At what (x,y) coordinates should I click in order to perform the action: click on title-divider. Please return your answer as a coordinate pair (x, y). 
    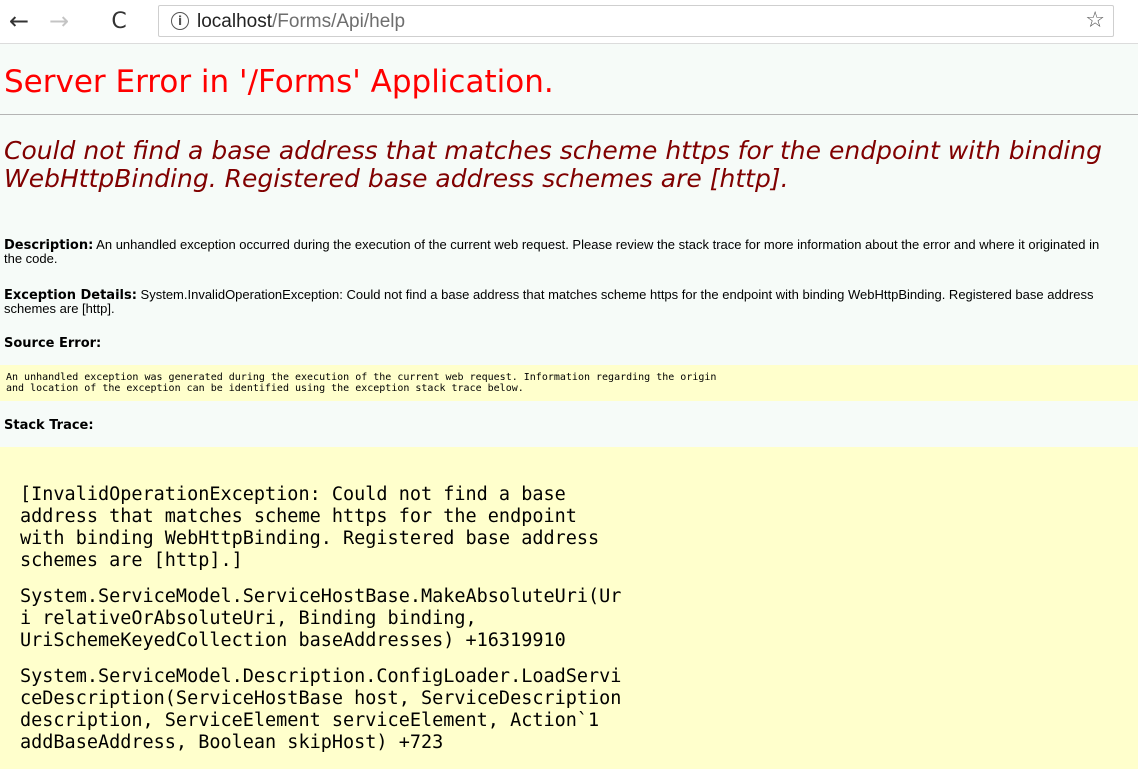
    Looking at the image, I should click on (569, 114).